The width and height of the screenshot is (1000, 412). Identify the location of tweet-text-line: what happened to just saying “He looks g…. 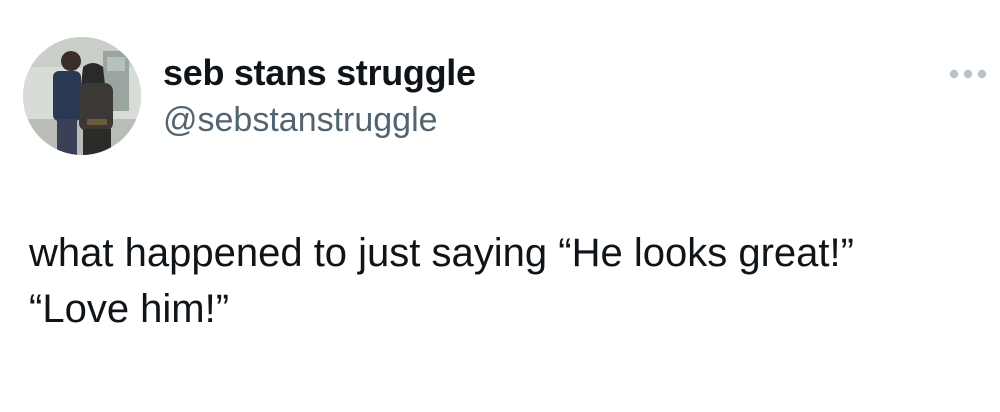
(441, 253).